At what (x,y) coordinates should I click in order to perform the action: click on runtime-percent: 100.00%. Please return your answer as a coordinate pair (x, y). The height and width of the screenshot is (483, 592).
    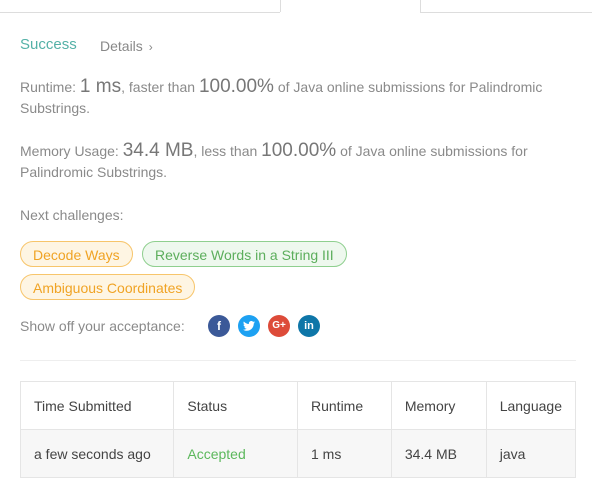
    Looking at the image, I should click on (236, 86).